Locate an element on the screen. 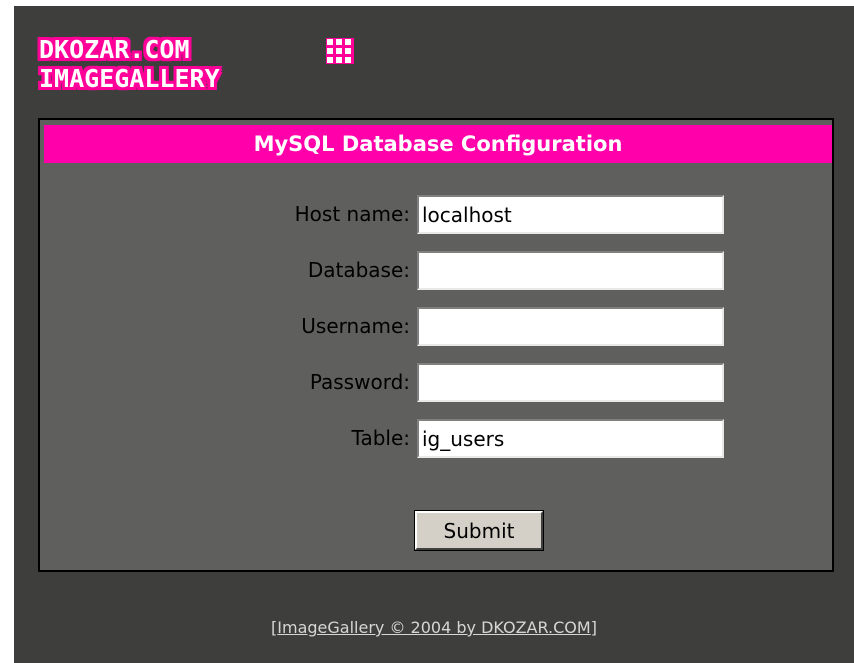 Image resolution: width=854 pixels, height=663 pixels. password-input is located at coordinates (570, 382).